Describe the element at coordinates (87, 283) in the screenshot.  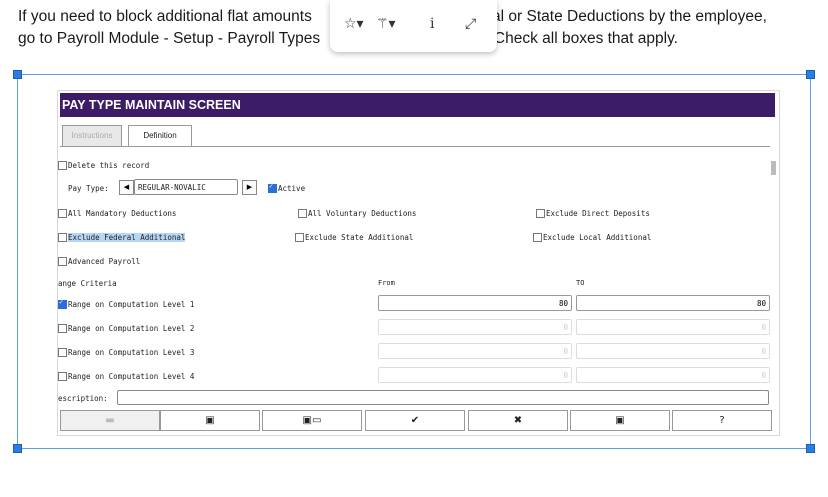
I see `range-criteria-label: ange Criteria` at that location.